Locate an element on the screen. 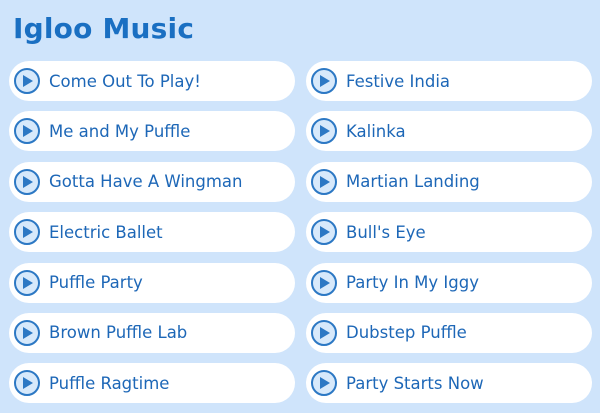  song-label: Dubstep Puffle is located at coordinates (406, 333).